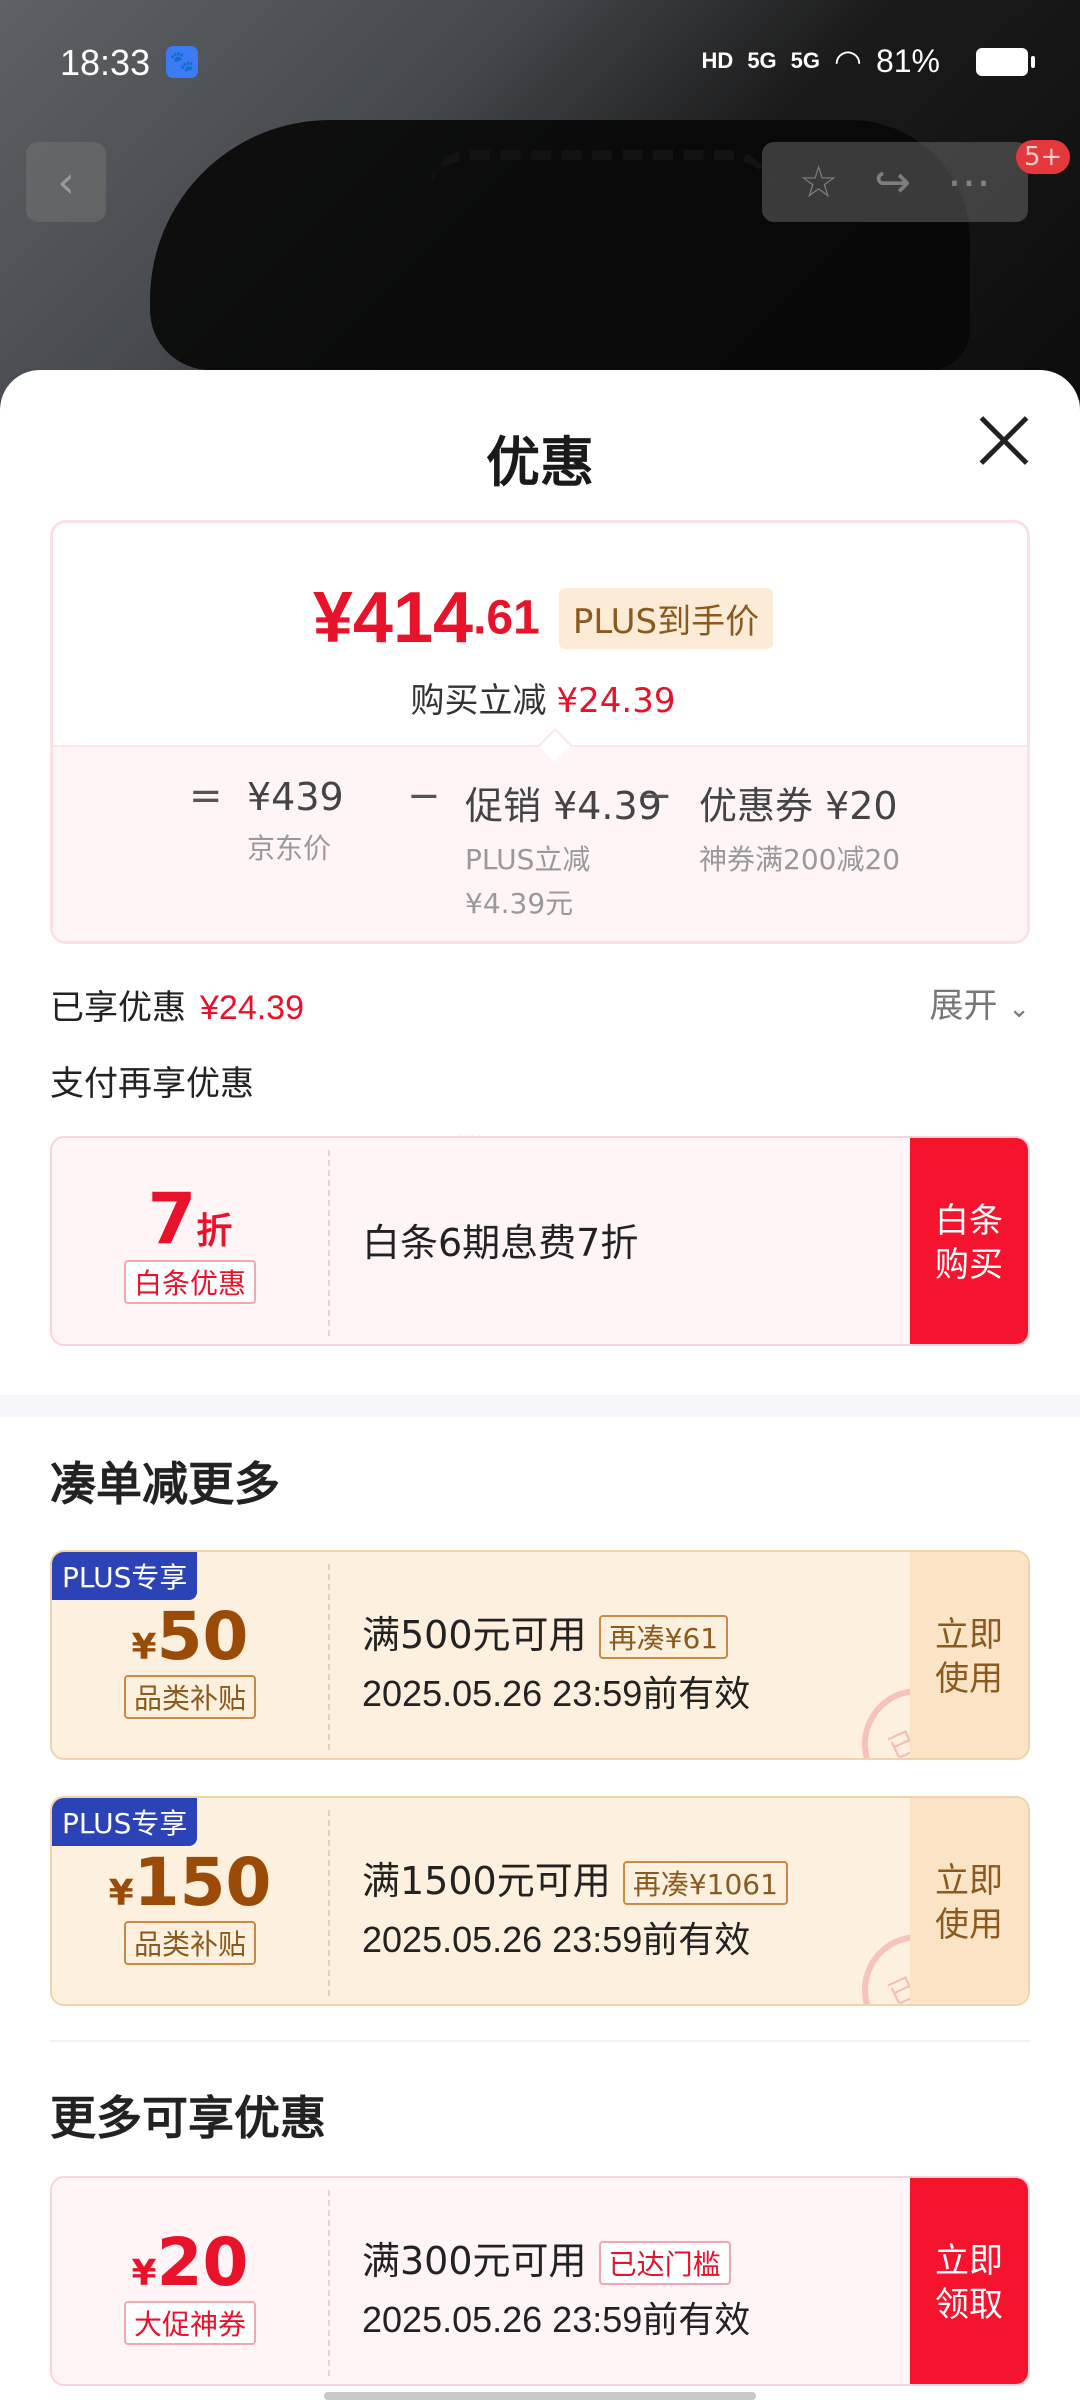 Image resolution: width=1080 pixels, height=2400 pixels. What do you see at coordinates (892, 182) in the screenshot?
I see `share-icon: ↪` at bounding box center [892, 182].